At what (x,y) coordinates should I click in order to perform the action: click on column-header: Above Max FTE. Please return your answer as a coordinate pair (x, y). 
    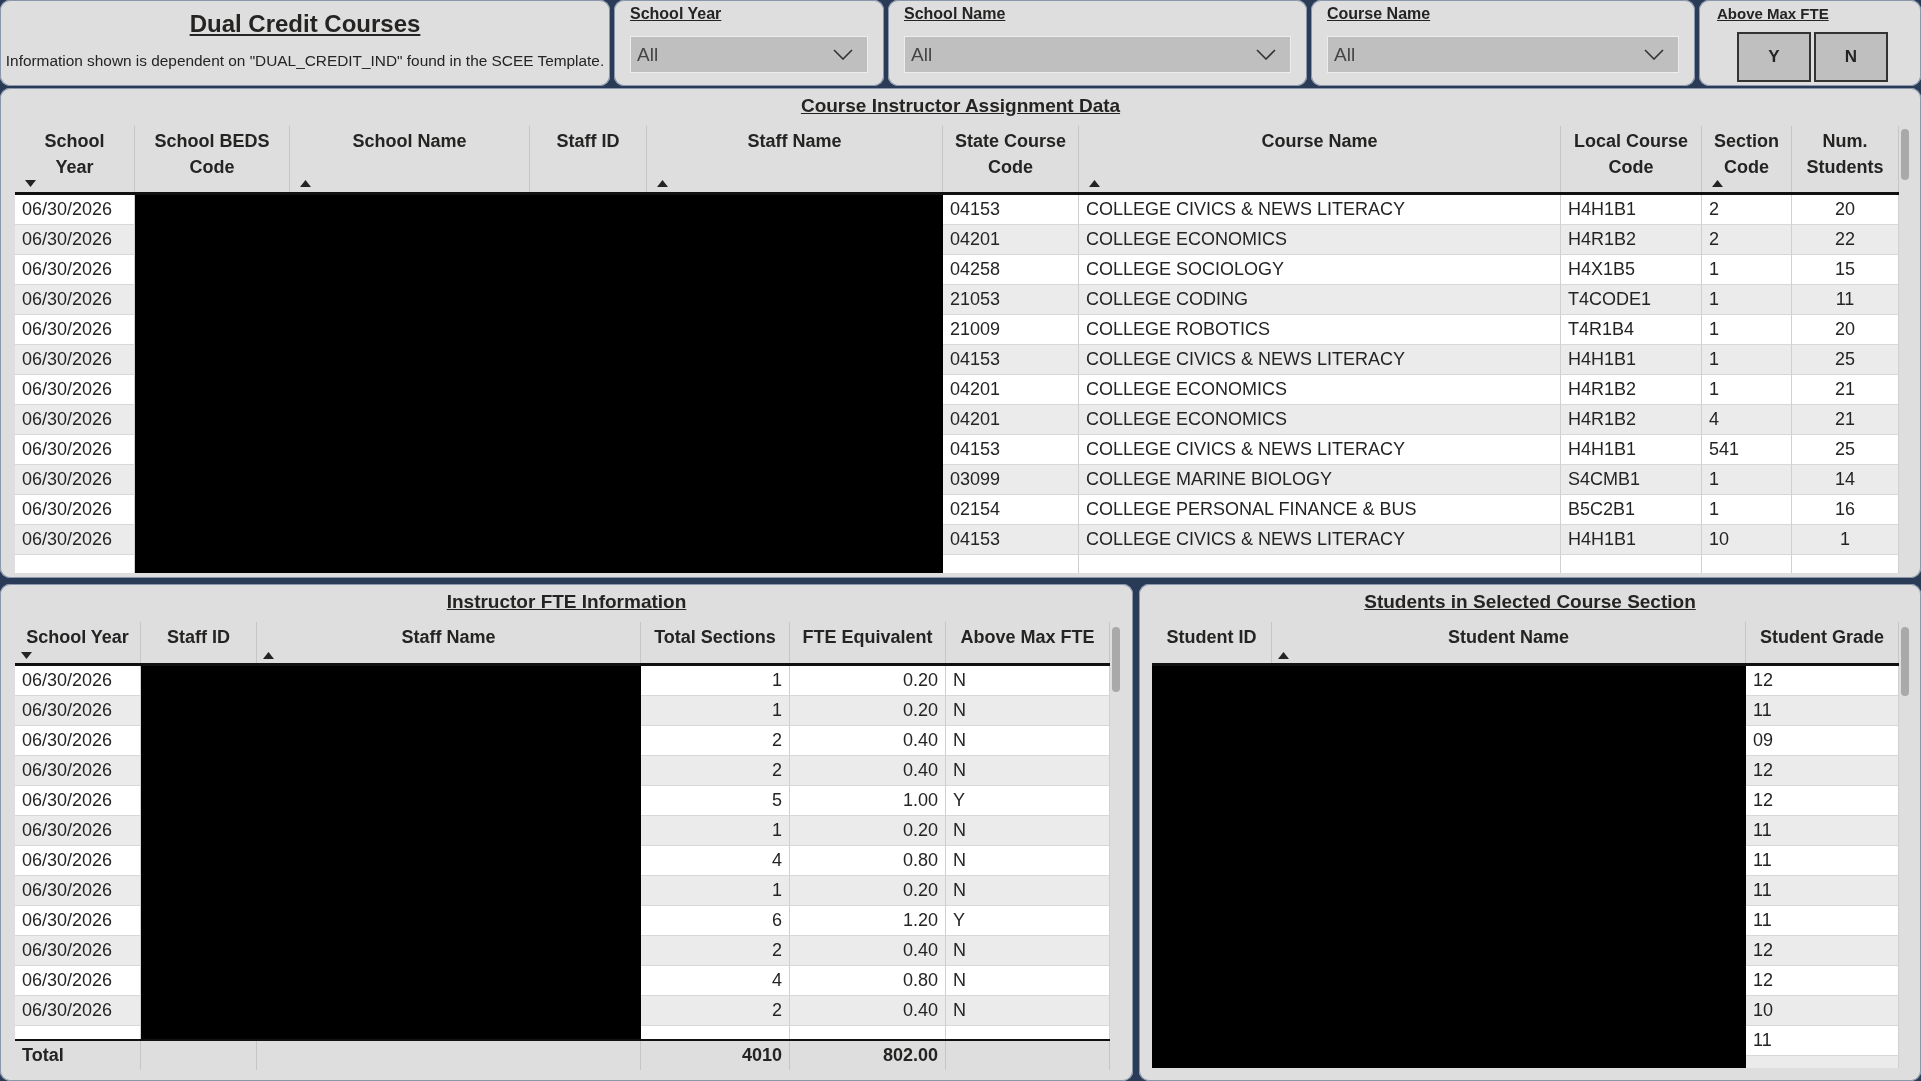
    Looking at the image, I should click on (1028, 642).